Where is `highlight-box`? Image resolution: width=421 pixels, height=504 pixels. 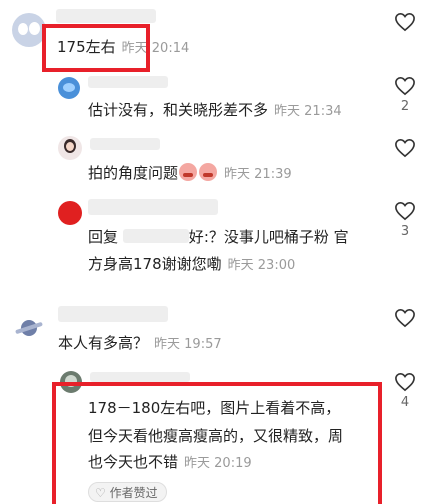
highlight-box is located at coordinates (96, 48).